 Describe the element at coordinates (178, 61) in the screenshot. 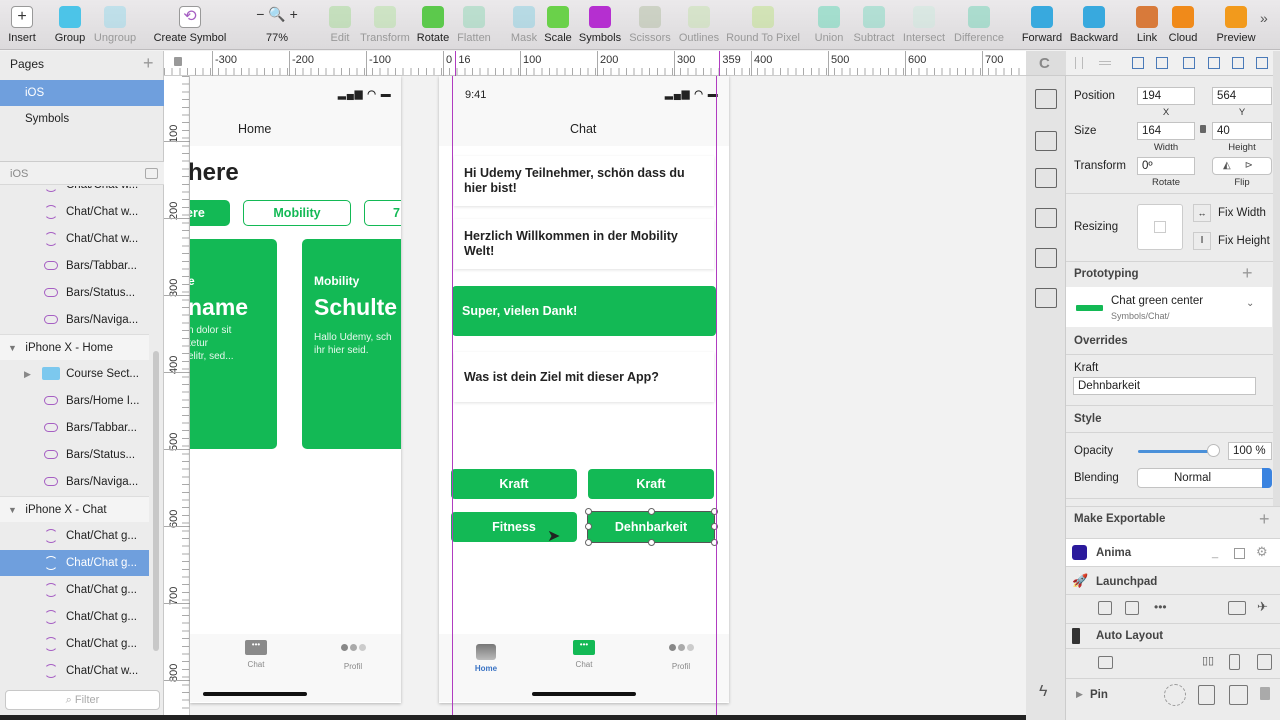

I see `lock-icon` at that location.